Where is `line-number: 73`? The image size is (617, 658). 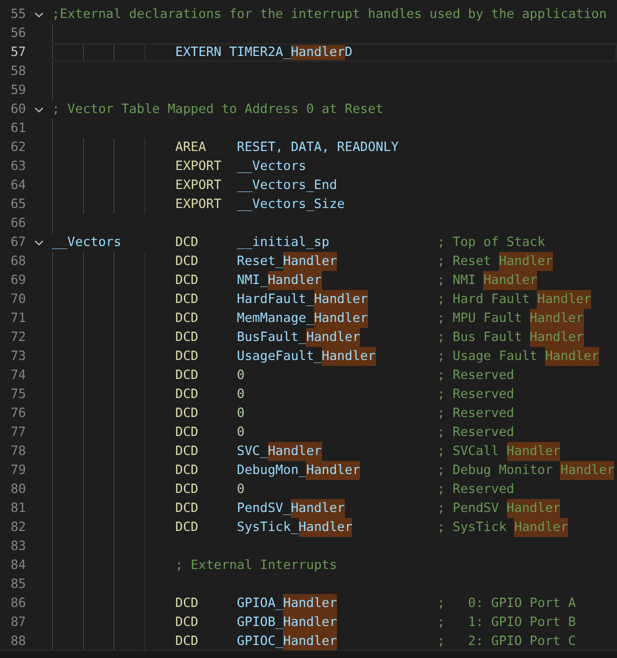 line-number: 73 is located at coordinates (18, 357).